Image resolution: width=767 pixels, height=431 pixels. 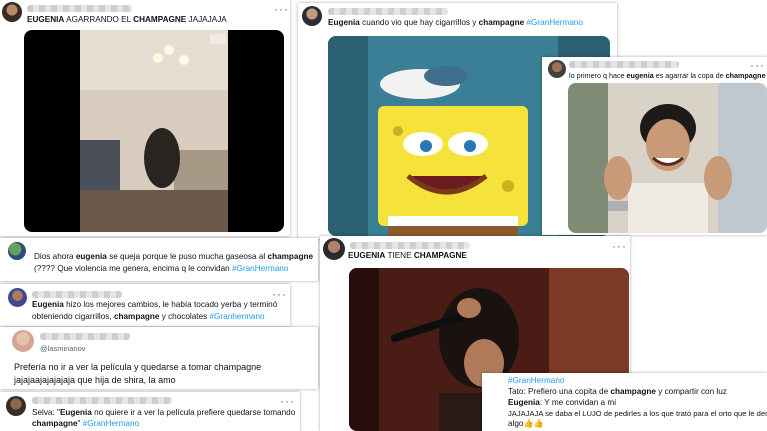 I want to click on video-frame-image, so click(x=154, y=131).